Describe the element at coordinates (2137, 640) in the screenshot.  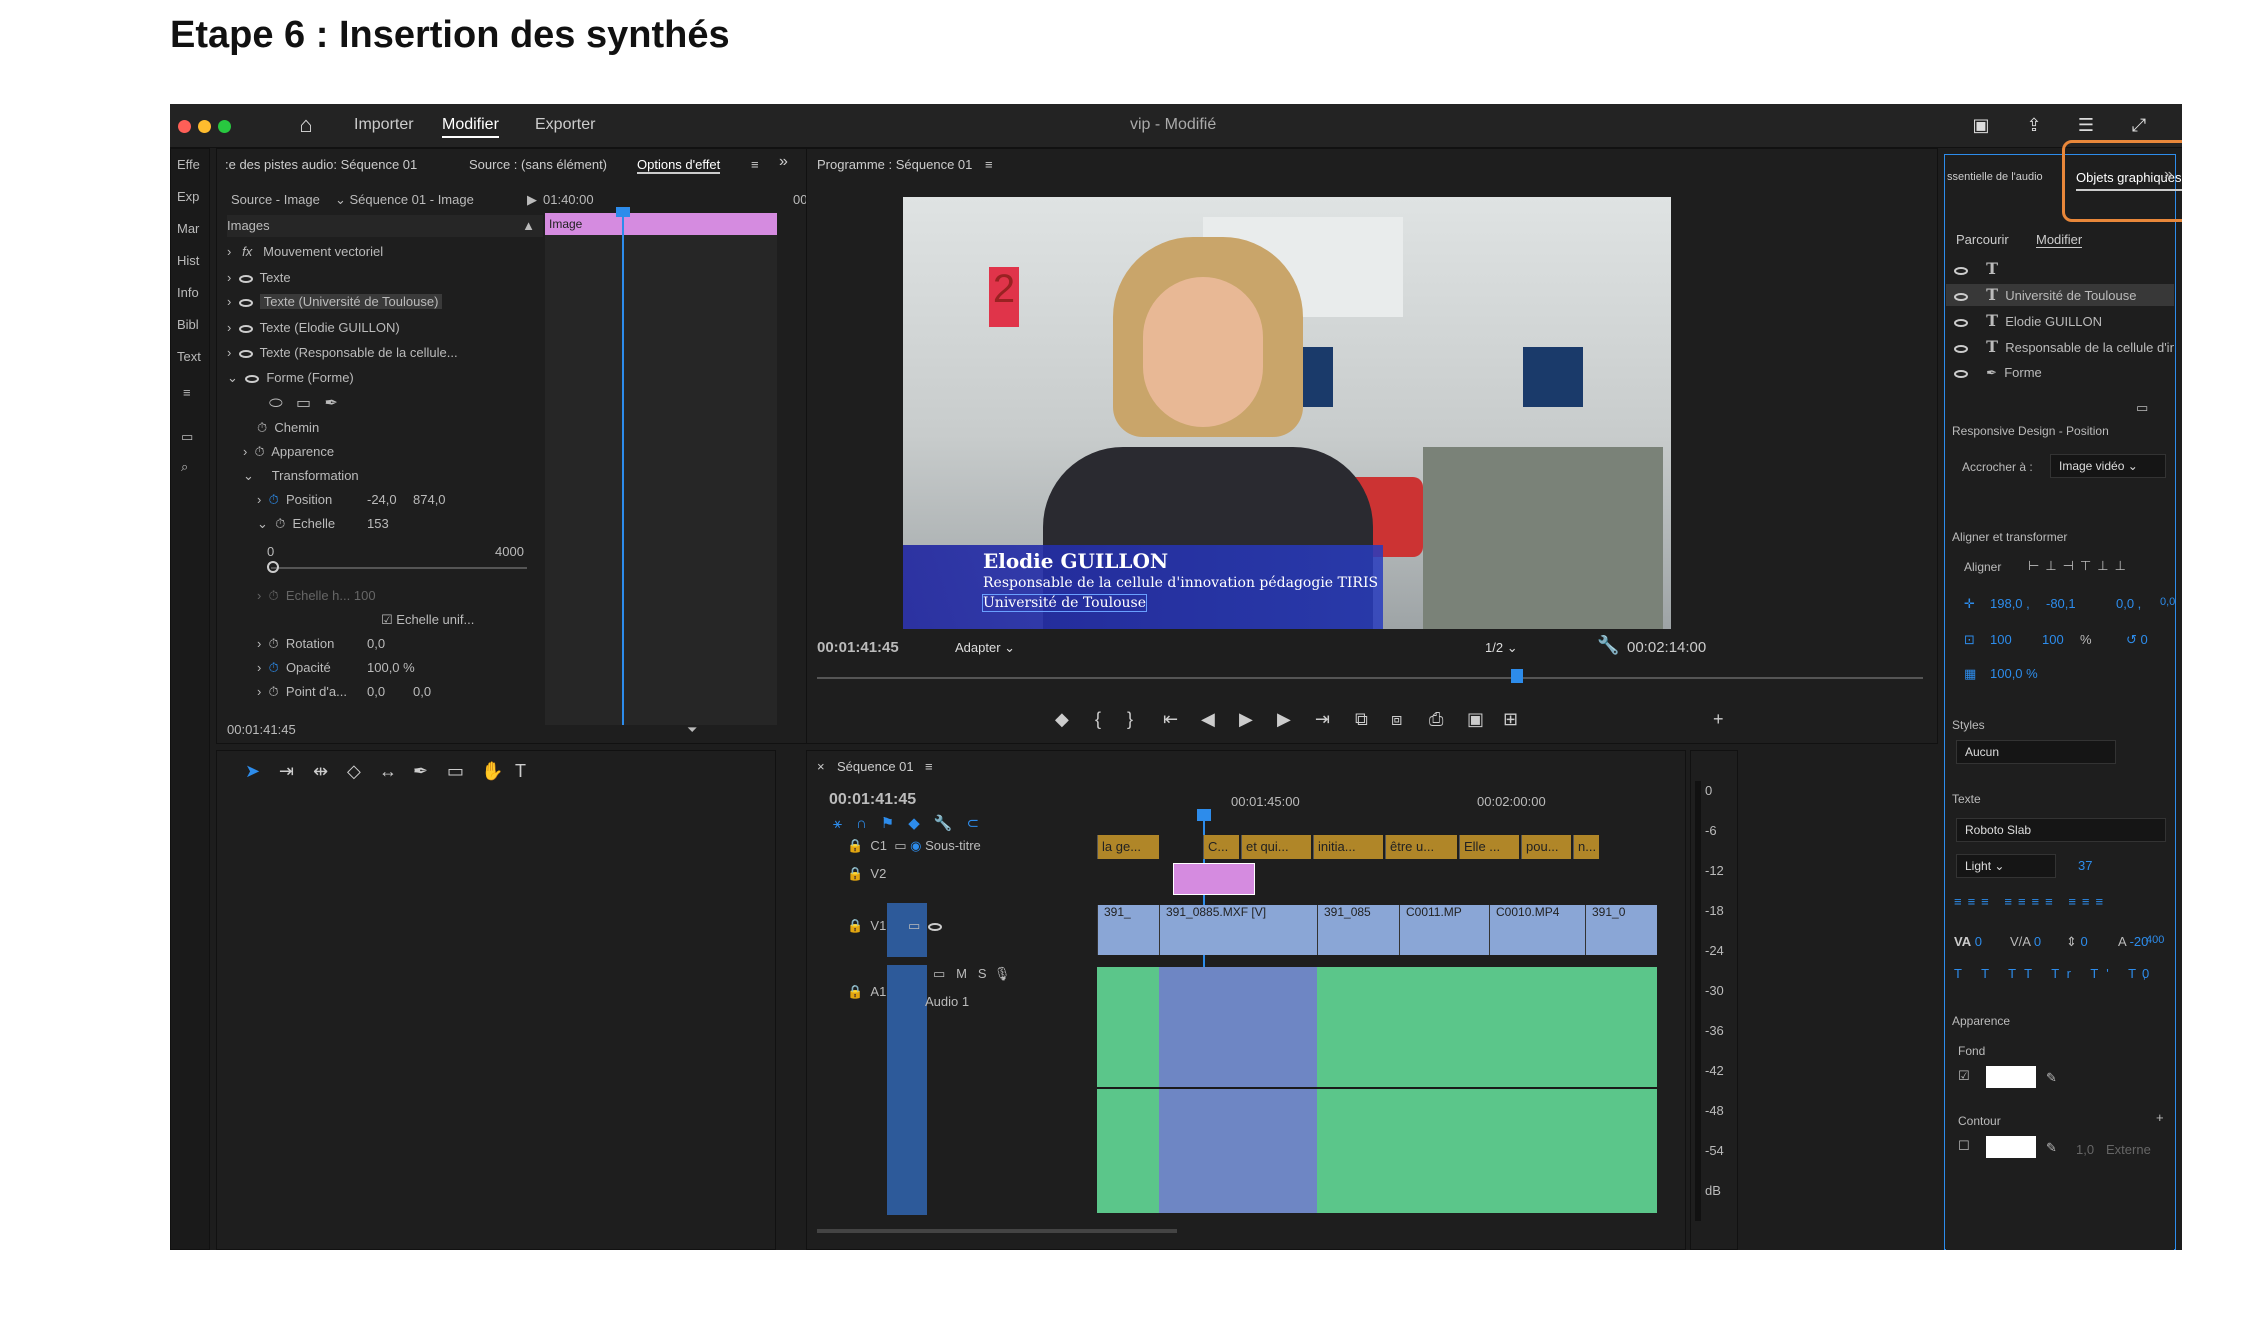
I see `egp-rotation: ↺ 0` at that location.